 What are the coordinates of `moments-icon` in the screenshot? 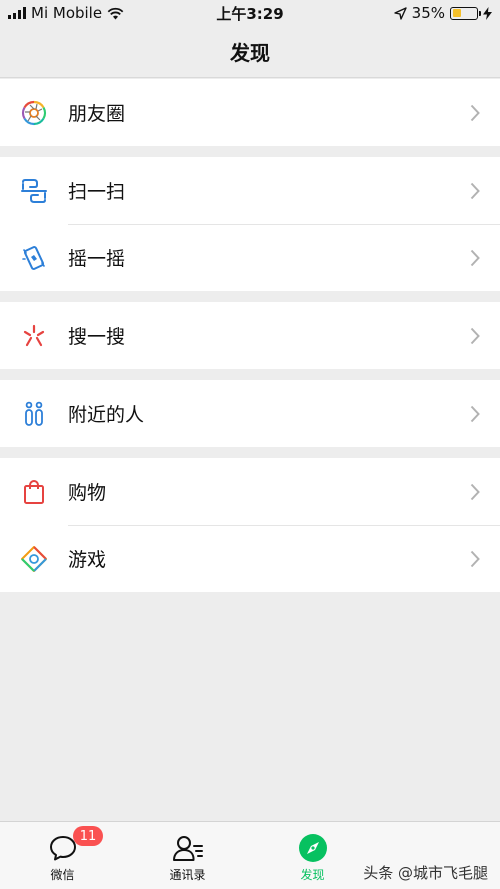 It's located at (34, 113).